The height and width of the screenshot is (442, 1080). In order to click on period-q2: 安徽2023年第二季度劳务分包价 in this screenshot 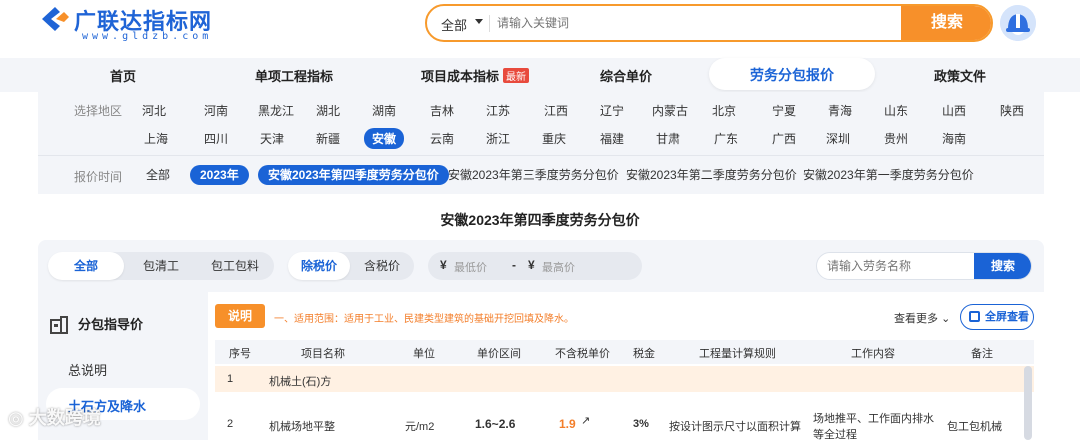, I will do `click(711, 175)`.